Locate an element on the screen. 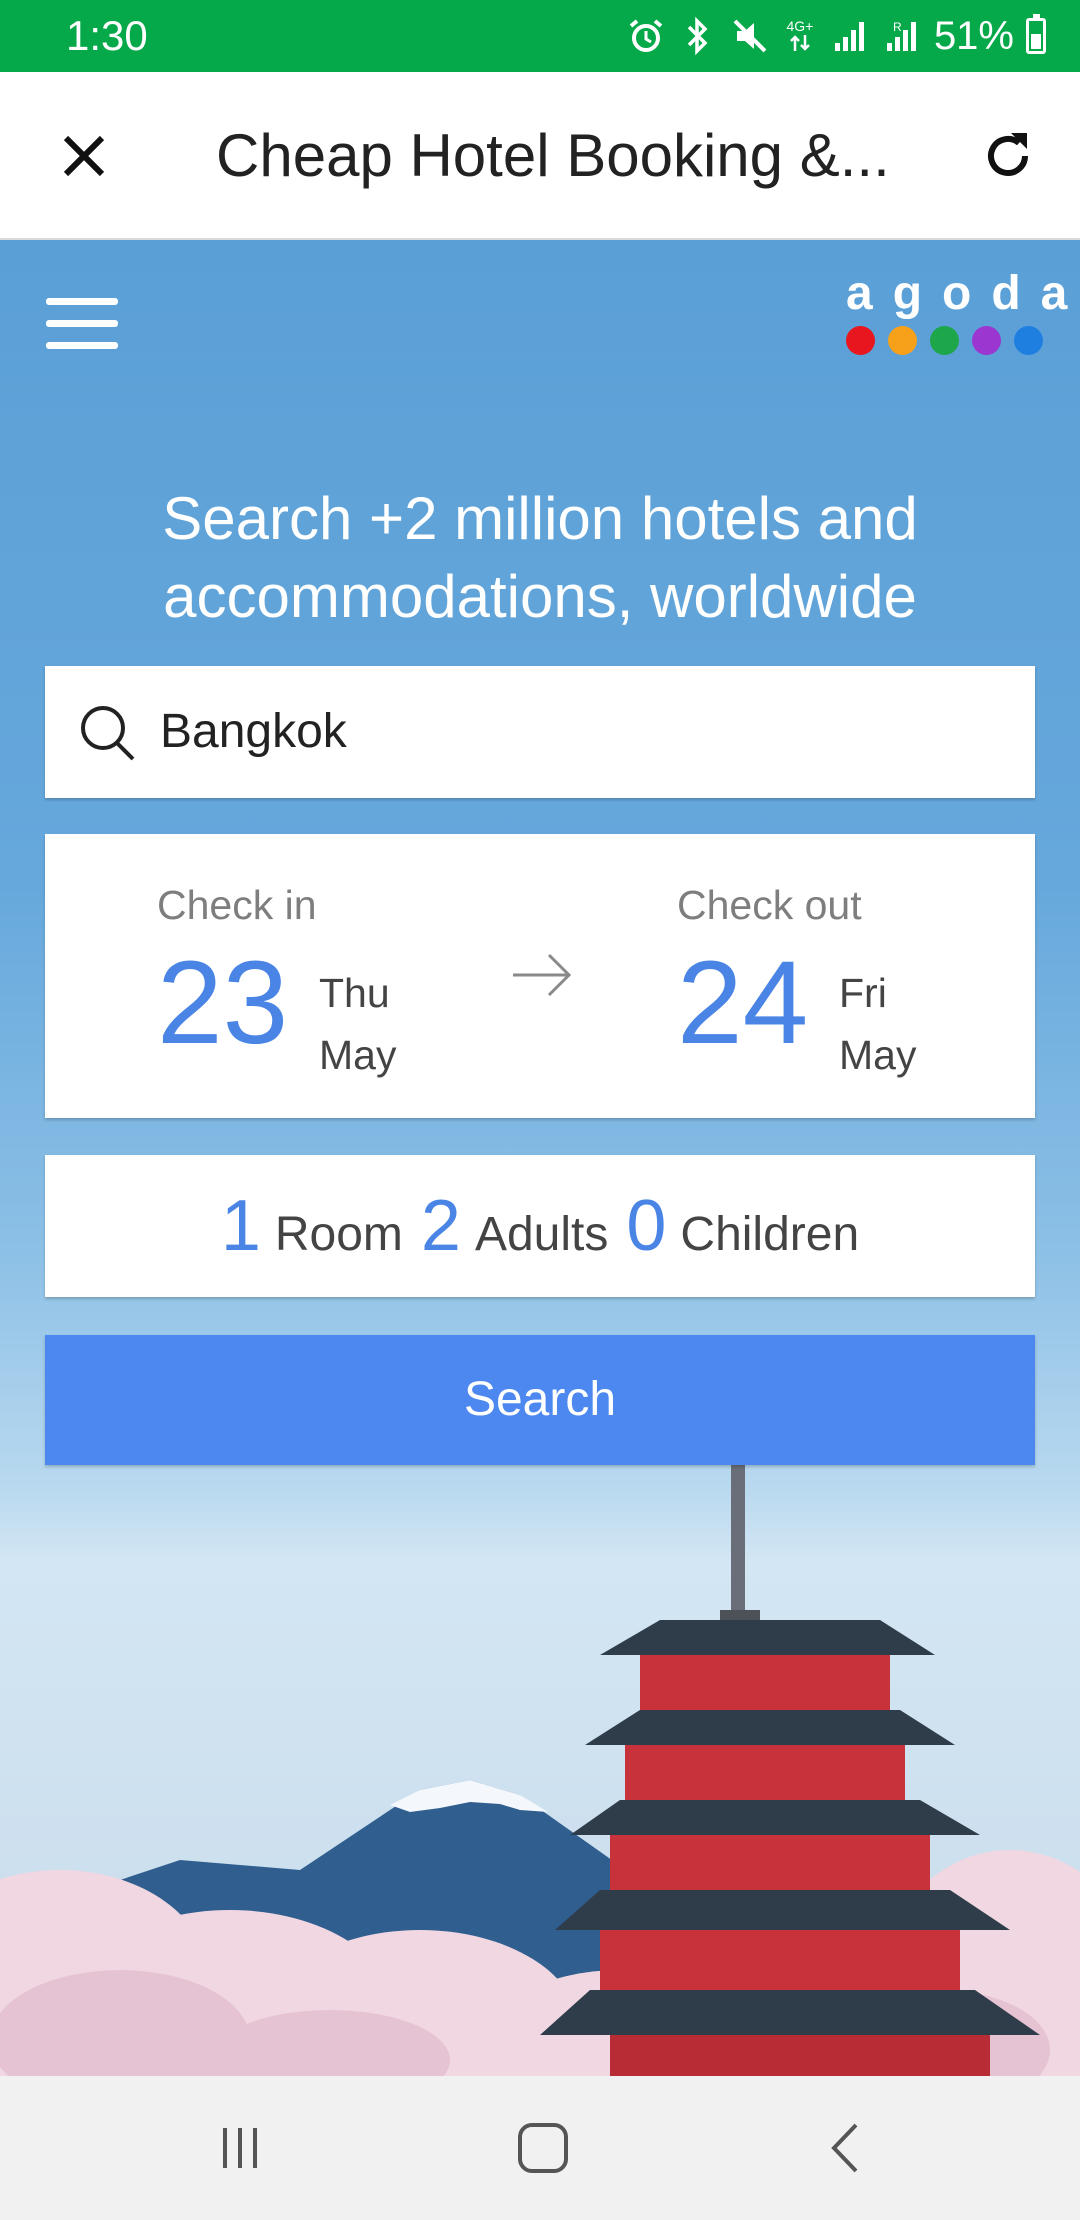 The width and height of the screenshot is (1080, 2220). mute-icon is located at coordinates (750, 36).